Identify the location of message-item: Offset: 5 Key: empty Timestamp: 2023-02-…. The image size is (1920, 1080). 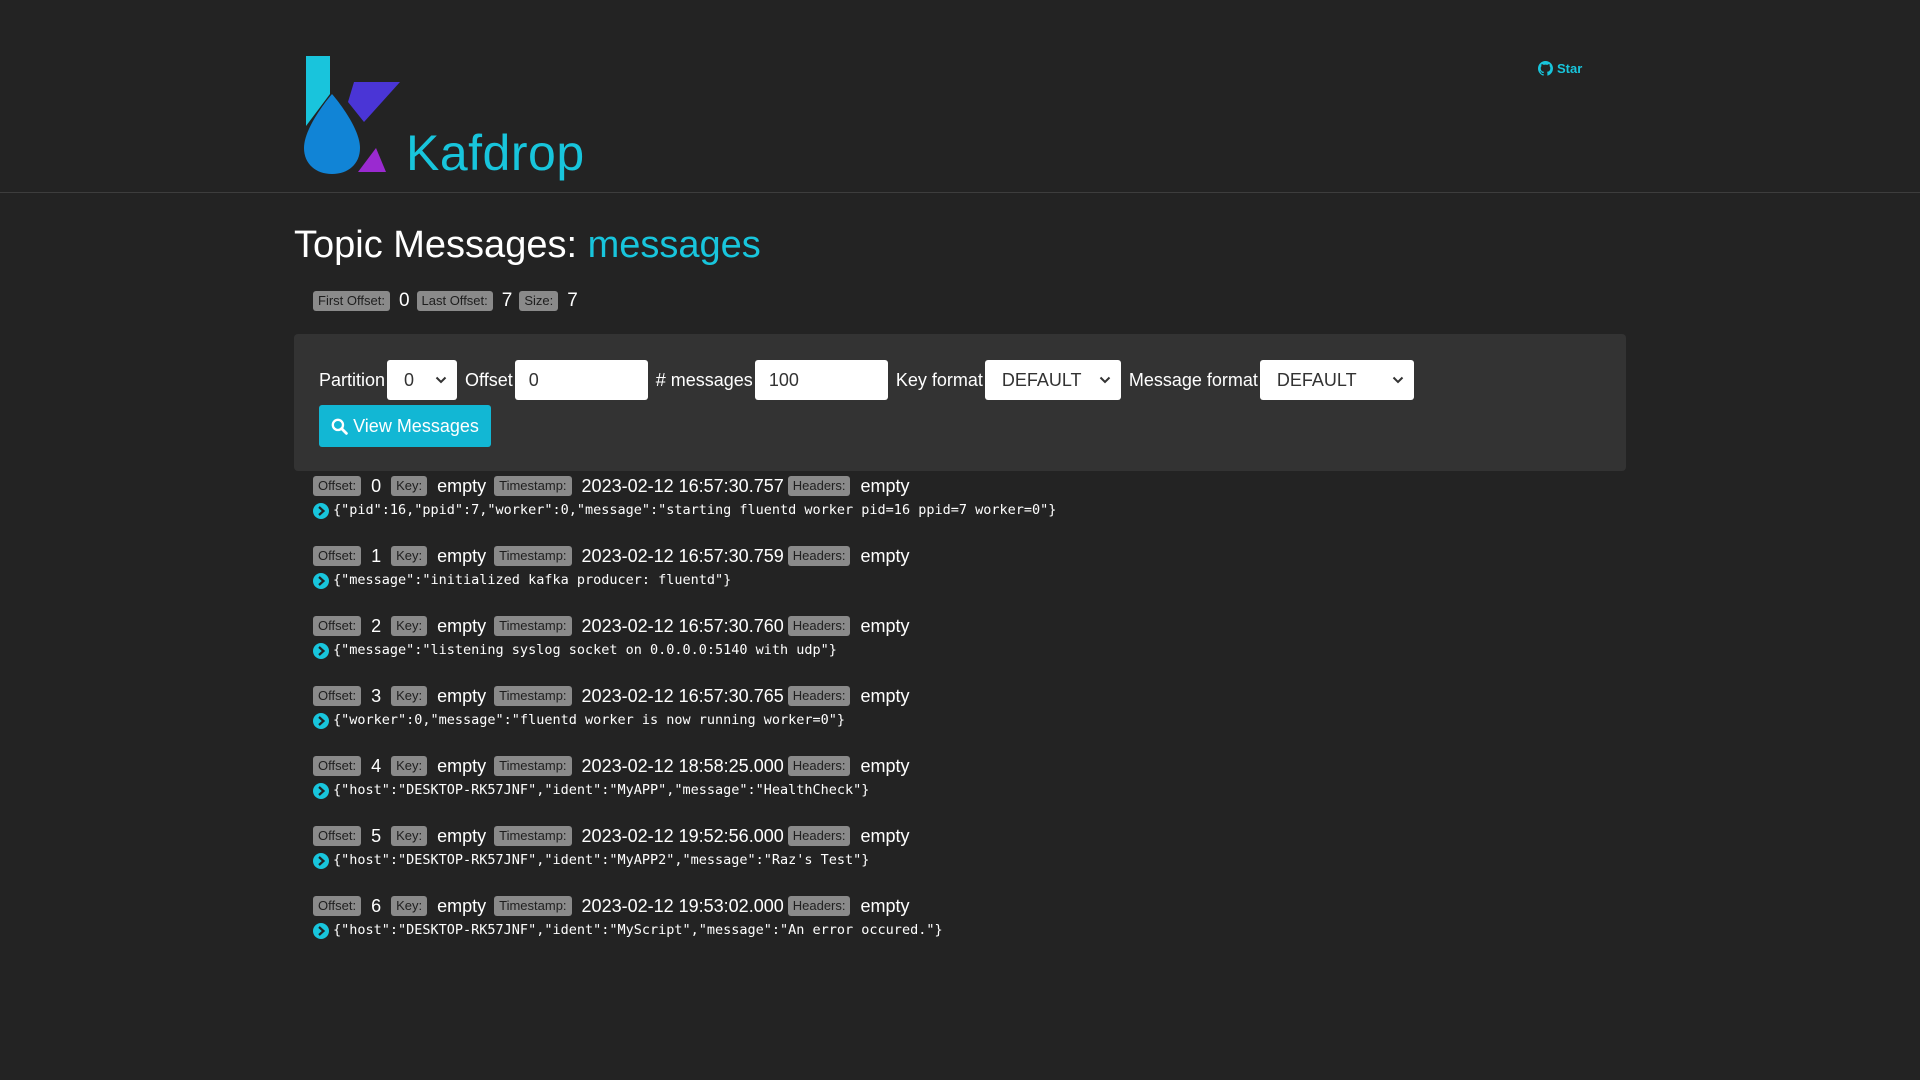
(963, 859).